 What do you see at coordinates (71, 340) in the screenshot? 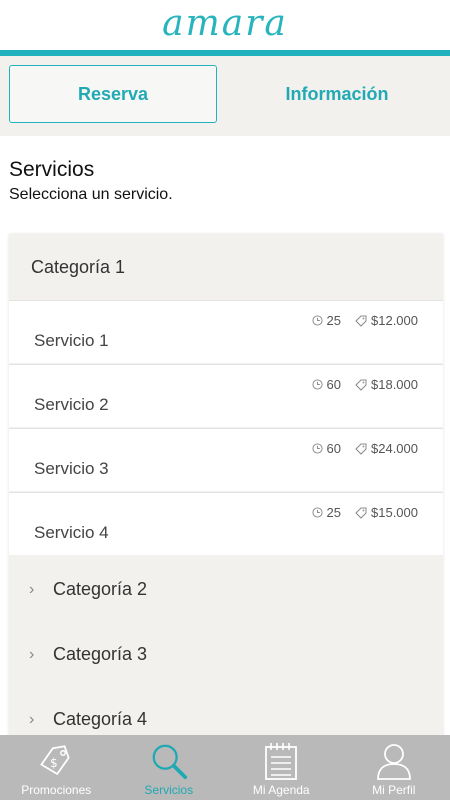
I see `service-name: Servicio 1` at bounding box center [71, 340].